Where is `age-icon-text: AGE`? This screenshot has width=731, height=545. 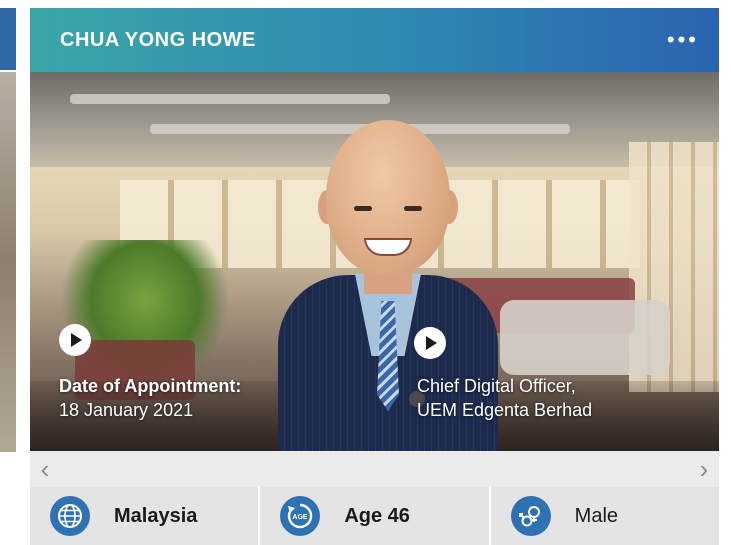
age-icon-text: AGE is located at coordinates (301, 517).